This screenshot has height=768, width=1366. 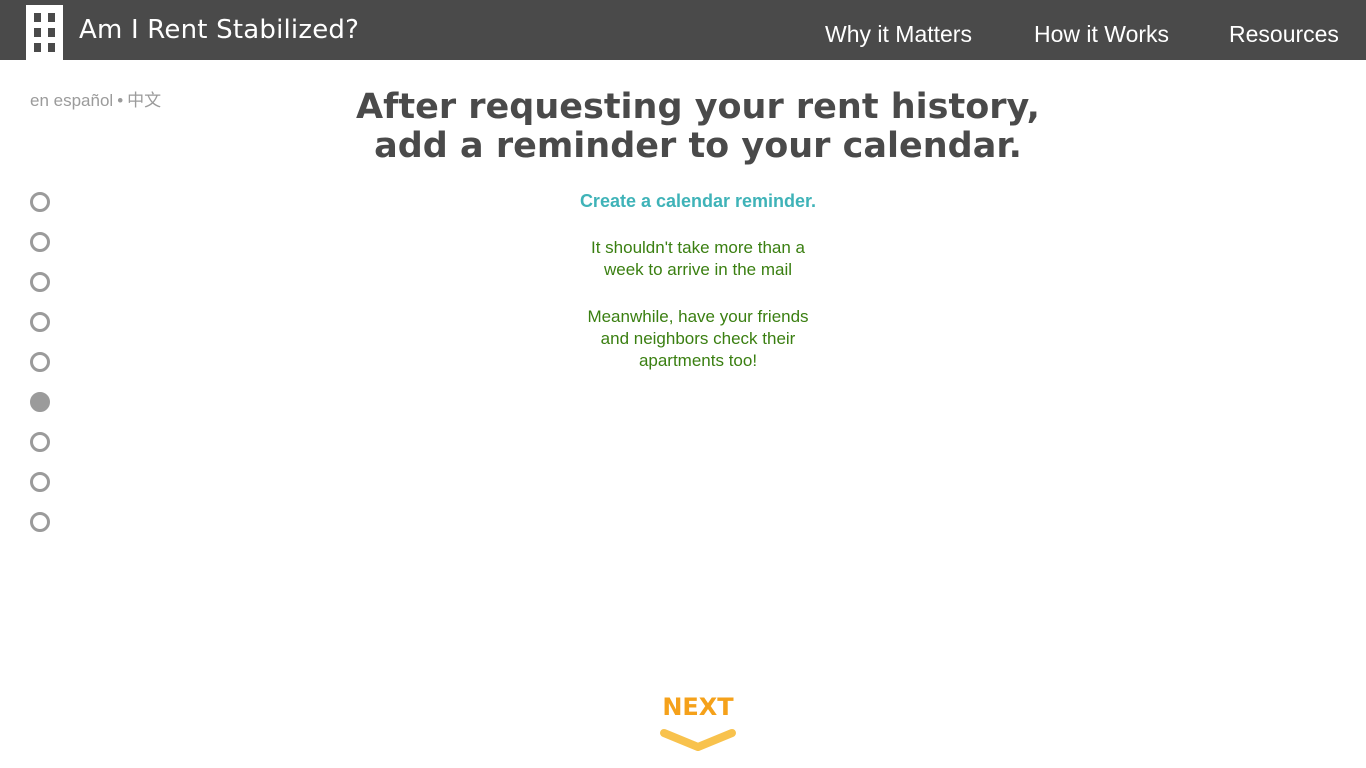 I want to click on language-switcher: en español • 中文, so click(x=95, y=101).